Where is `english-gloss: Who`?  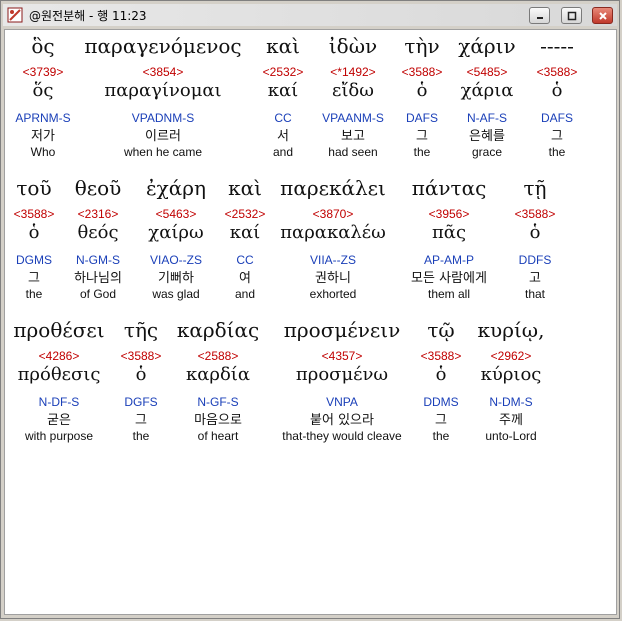
english-gloss: Who is located at coordinates (43, 152).